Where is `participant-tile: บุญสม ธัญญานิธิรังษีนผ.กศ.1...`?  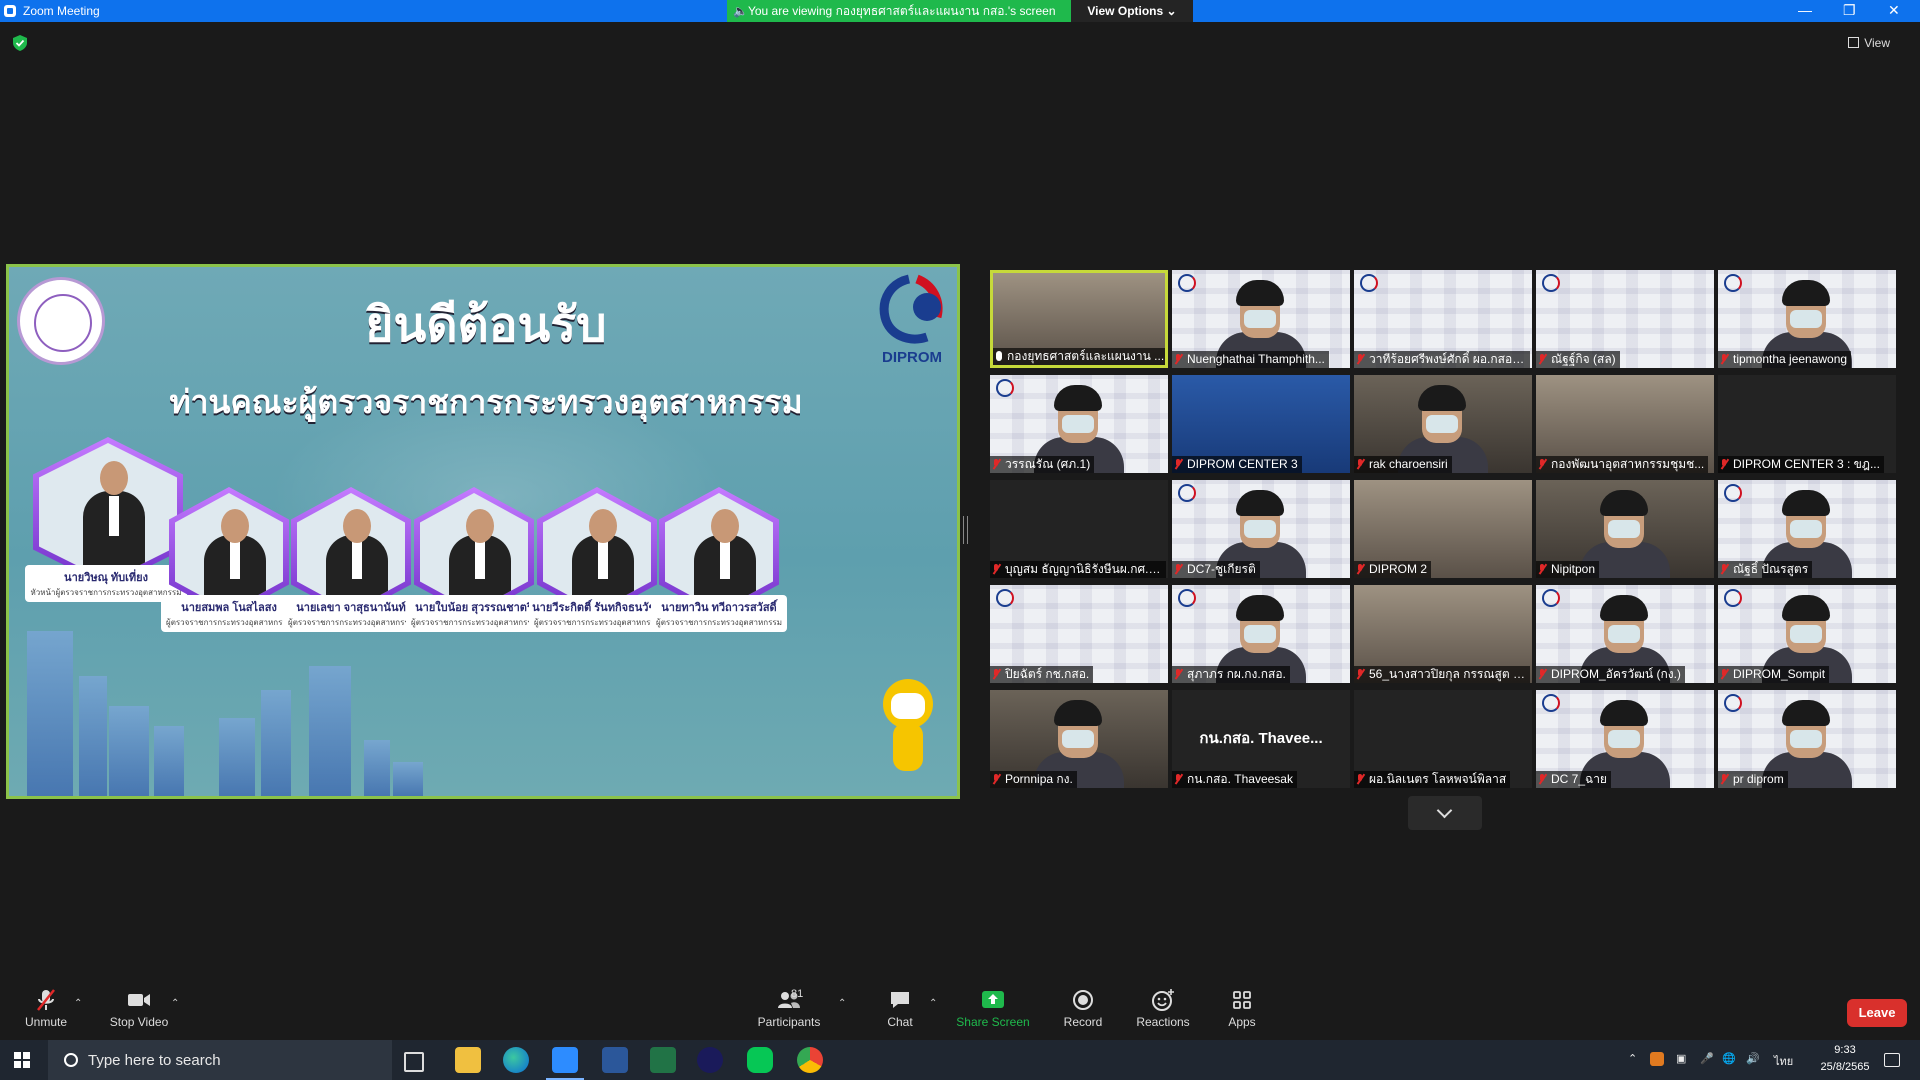 participant-tile: บุญสม ธัญญานิธิรังษีนผ.กศ.1... is located at coordinates (1079, 529).